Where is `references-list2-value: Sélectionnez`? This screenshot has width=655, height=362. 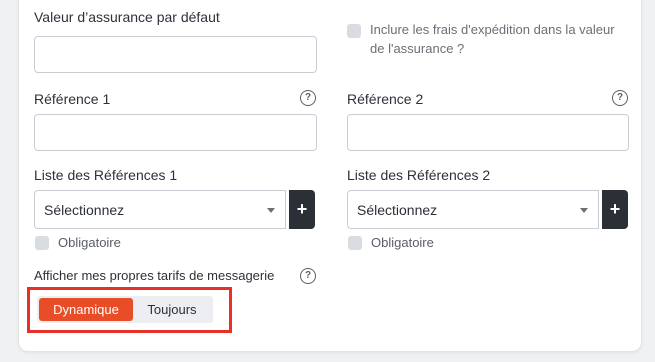
references-list2-value: Sélectionnez is located at coordinates (397, 210).